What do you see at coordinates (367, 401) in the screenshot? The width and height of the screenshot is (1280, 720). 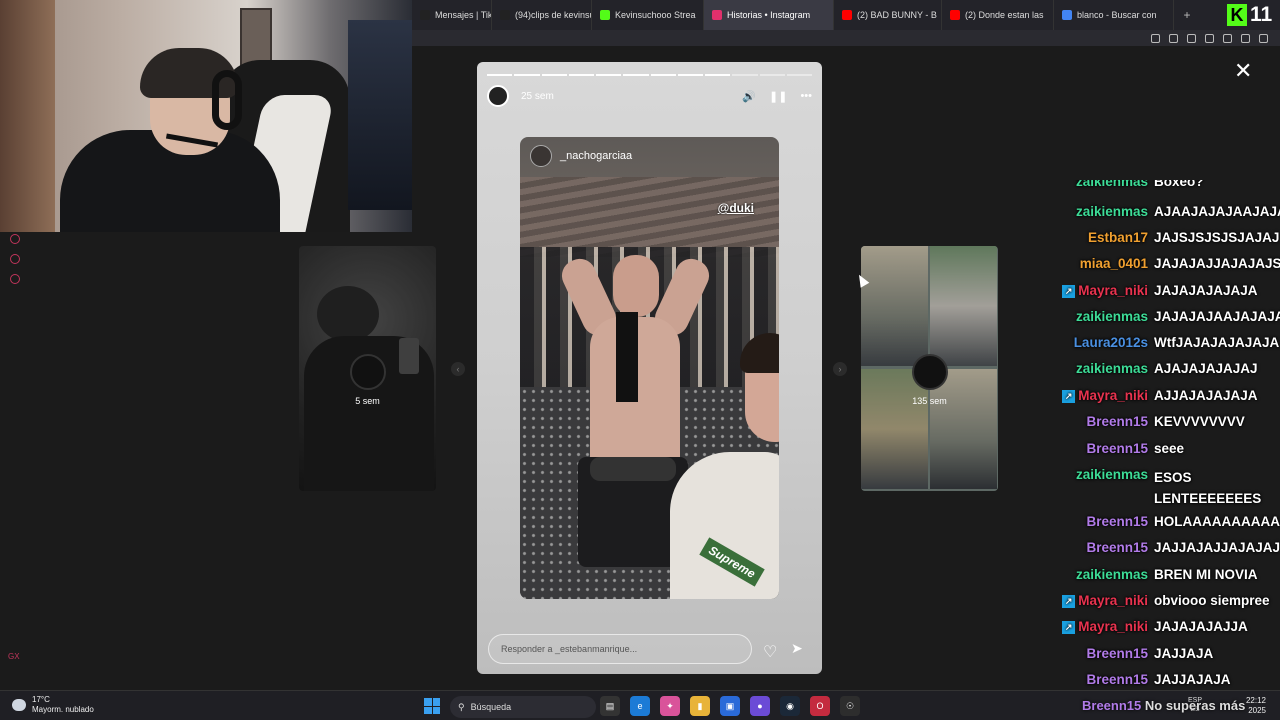 I see `preview-time: 5 sem` at bounding box center [367, 401].